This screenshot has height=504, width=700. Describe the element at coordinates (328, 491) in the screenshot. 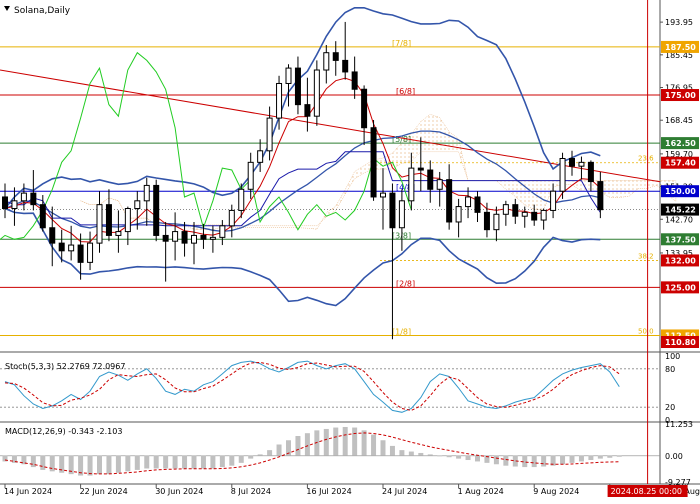

I see `time-tick-label: 16 Jul 2024` at that location.